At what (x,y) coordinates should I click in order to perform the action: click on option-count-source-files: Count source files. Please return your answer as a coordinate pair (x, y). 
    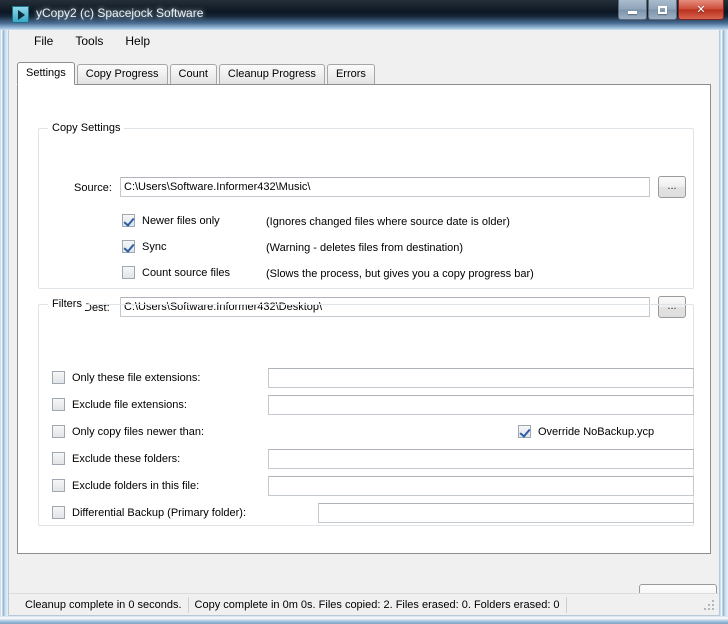
    Looking at the image, I should click on (176, 272).